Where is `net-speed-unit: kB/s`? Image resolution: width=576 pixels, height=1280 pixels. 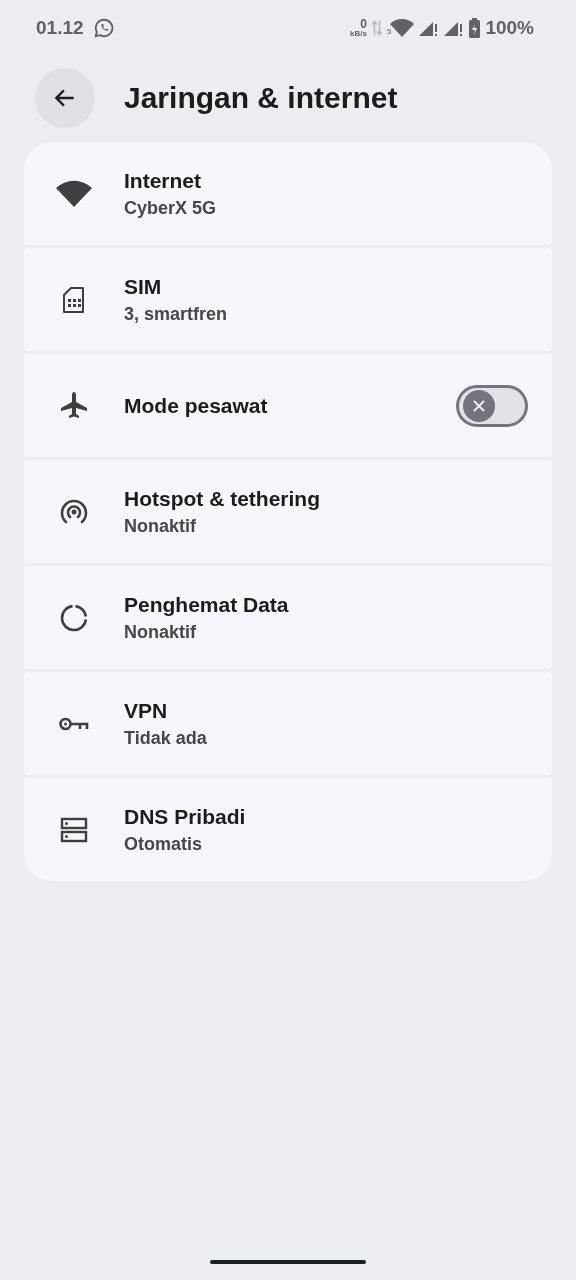 net-speed-unit: kB/s is located at coordinates (358, 34).